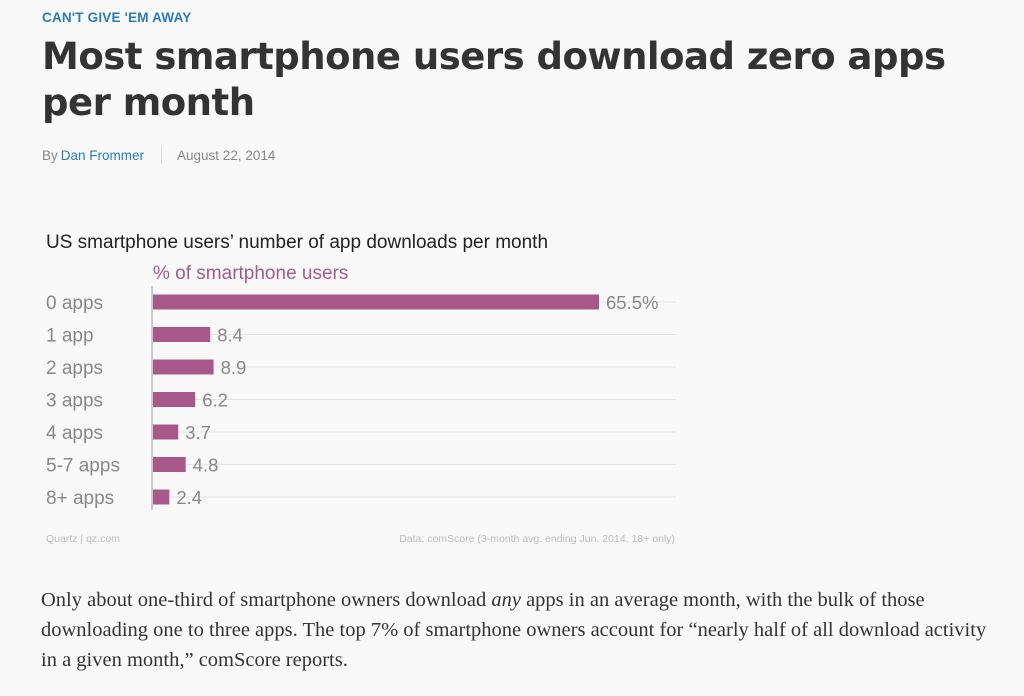 This screenshot has height=696, width=1024. Describe the element at coordinates (632, 302) in the screenshot. I see `value-label: 65.5%` at that location.